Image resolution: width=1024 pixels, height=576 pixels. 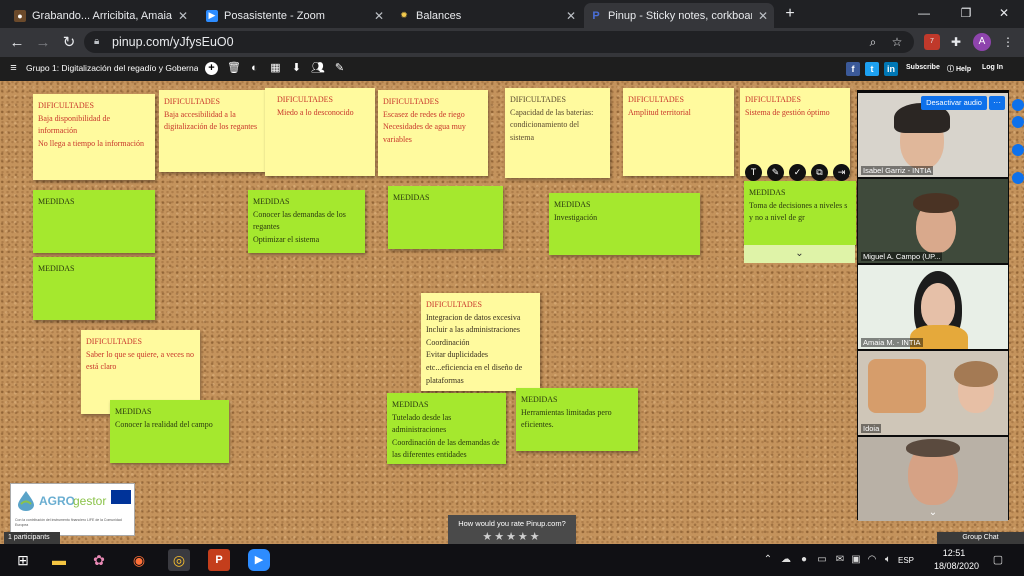 I want to click on zoom-magnifier-icon: ⌕, so click(x=873, y=42).